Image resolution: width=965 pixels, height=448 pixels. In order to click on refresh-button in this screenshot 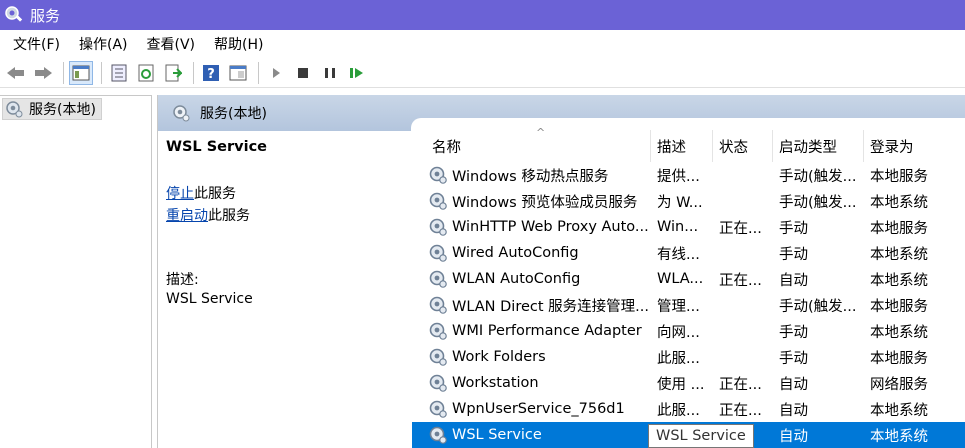, I will do `click(146, 73)`.